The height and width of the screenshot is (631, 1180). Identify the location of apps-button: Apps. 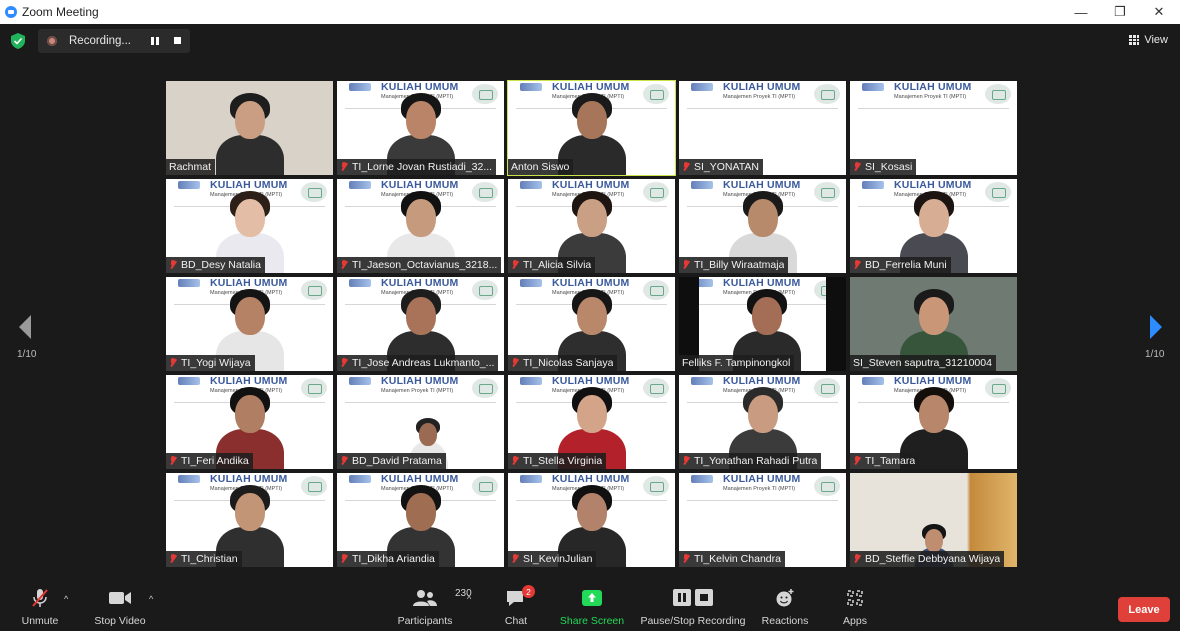
(855, 608).